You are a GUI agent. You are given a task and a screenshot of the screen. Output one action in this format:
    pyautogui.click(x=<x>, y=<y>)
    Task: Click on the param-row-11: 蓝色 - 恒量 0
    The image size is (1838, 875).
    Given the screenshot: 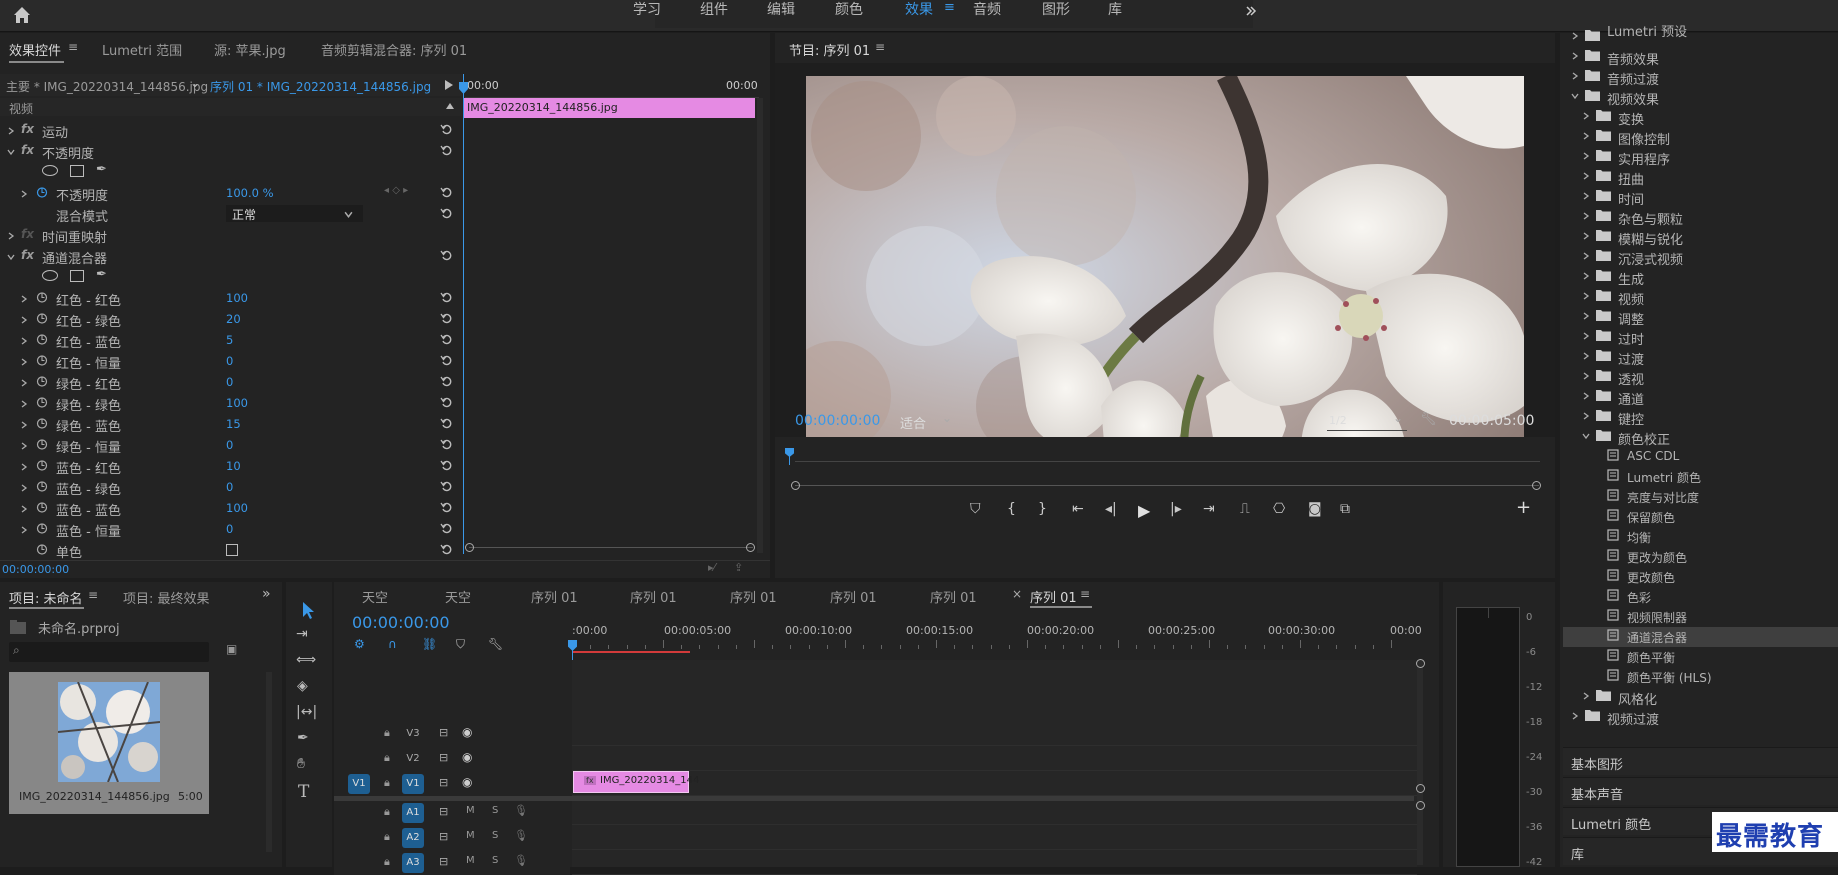 What is the action you would take?
    pyautogui.click(x=231, y=529)
    